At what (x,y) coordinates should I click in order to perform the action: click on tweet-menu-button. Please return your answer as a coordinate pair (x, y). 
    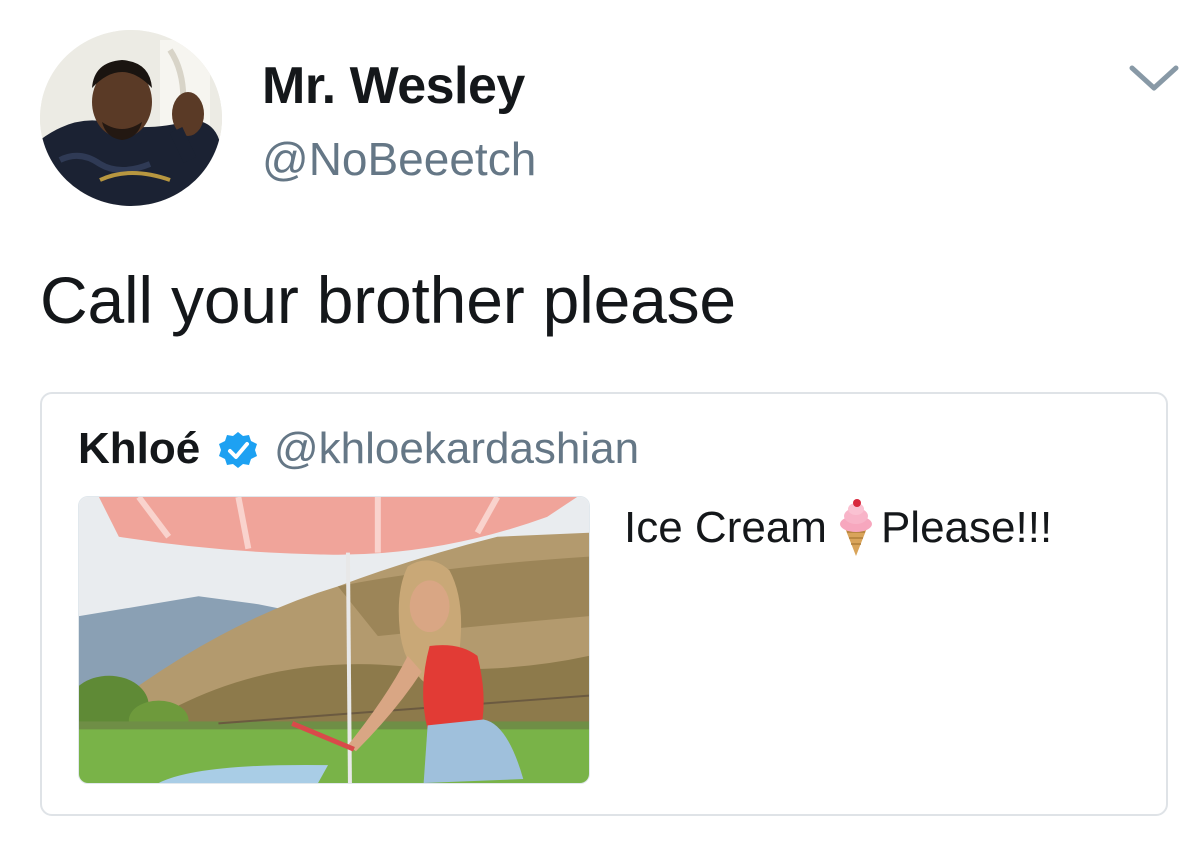
    Looking at the image, I should click on (1154, 76).